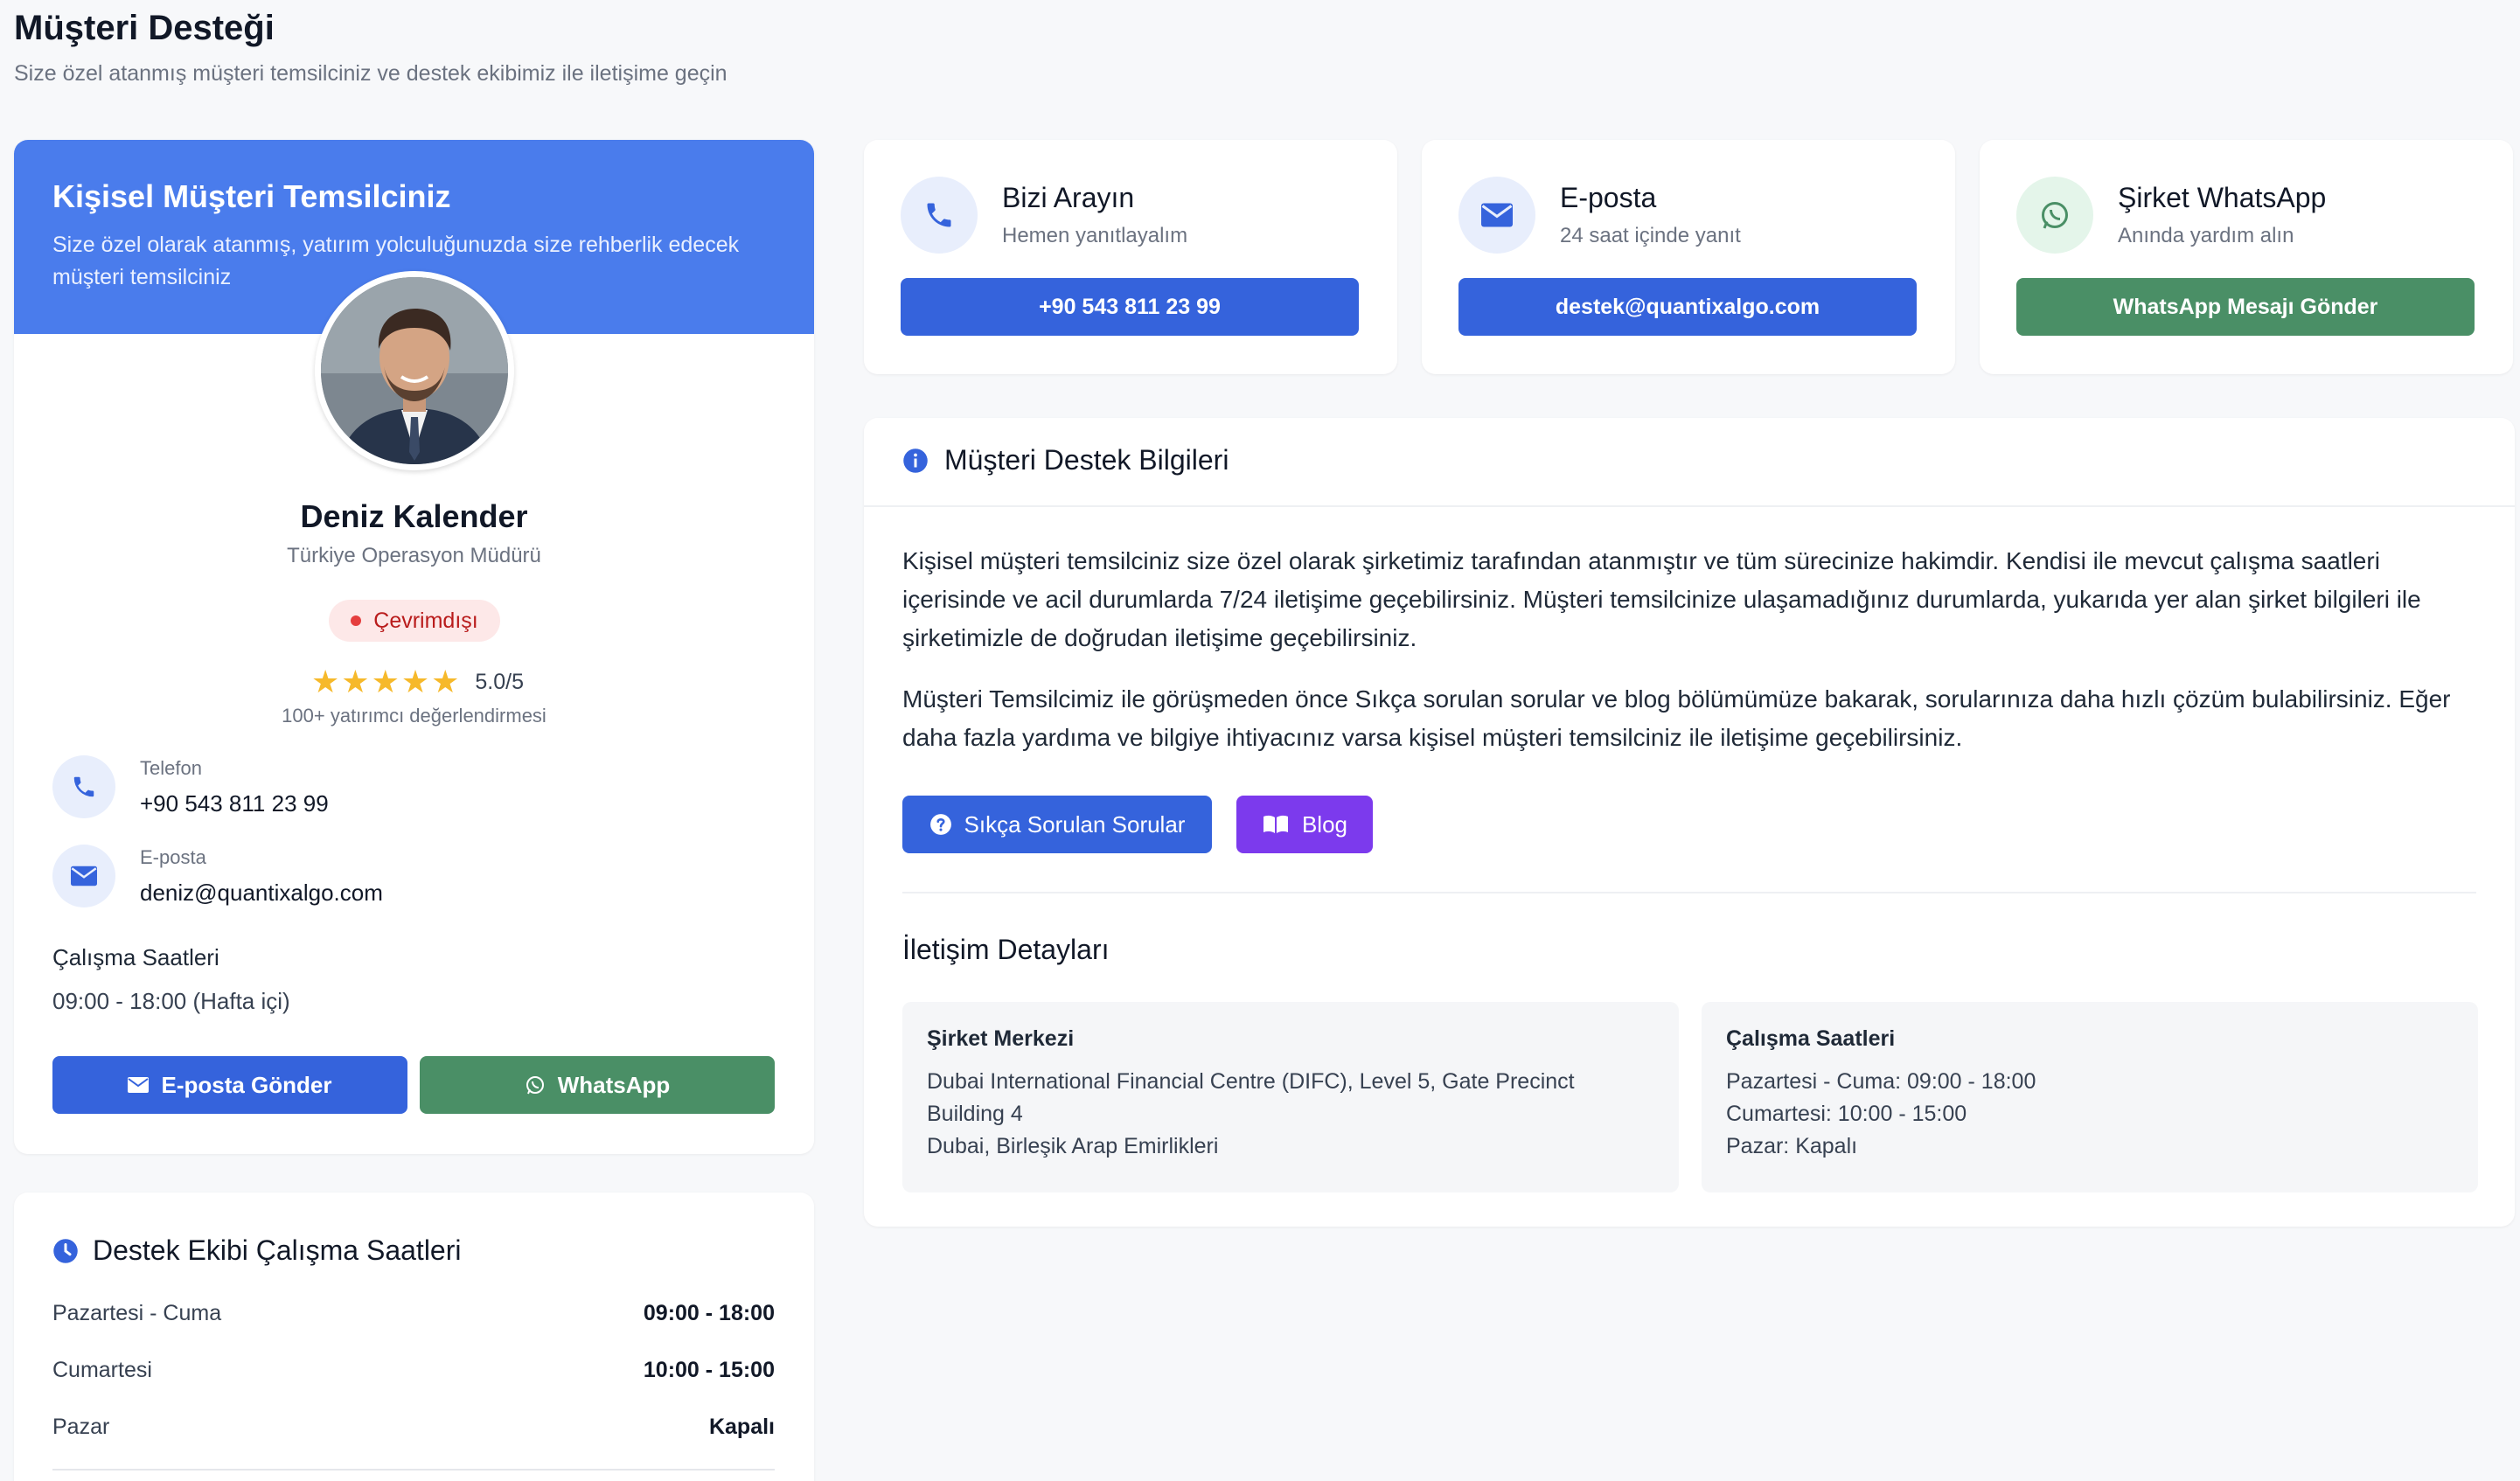  I want to click on support-hours-title-text: Destek Ekibi Çalışma Saatleri, so click(277, 1250).